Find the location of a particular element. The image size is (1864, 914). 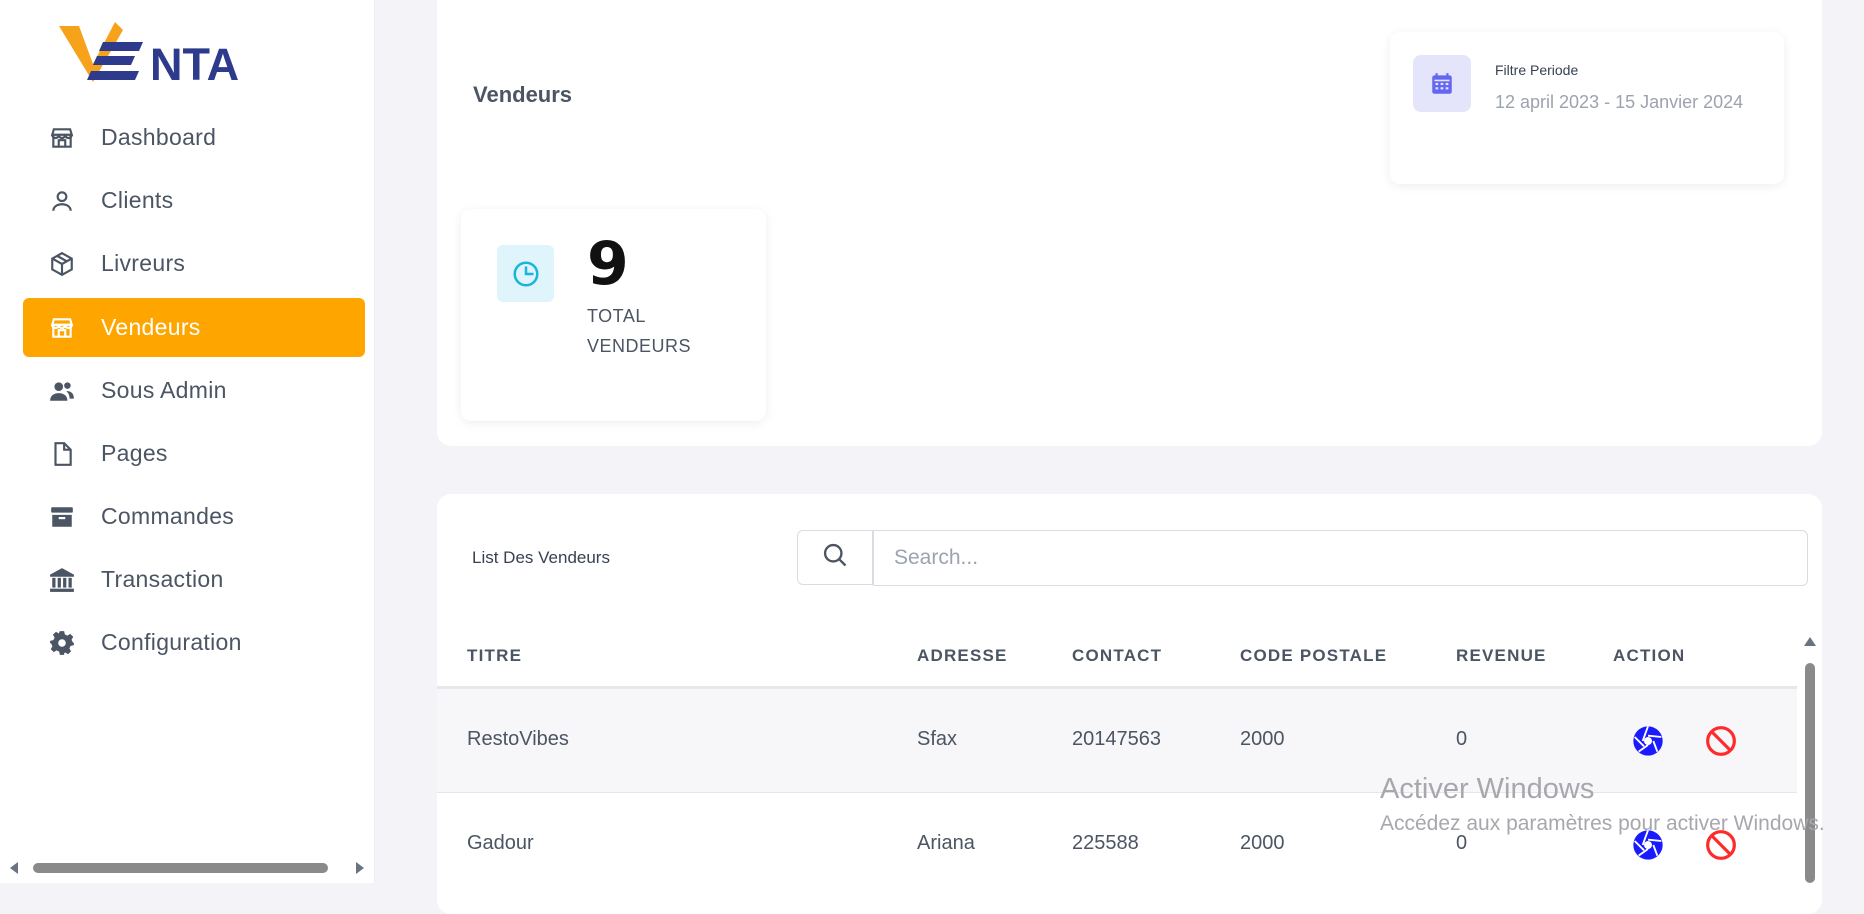

box-icon is located at coordinates (62, 264).